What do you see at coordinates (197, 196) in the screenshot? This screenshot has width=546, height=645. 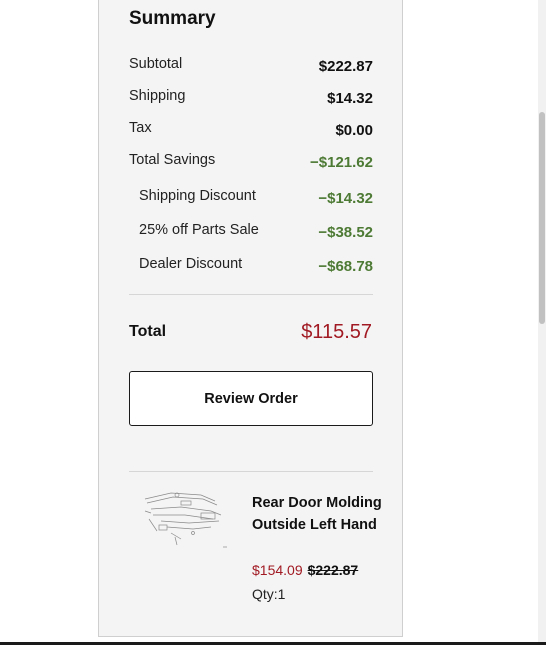 I see `shipping-discount-label: Shipping Discount` at bounding box center [197, 196].